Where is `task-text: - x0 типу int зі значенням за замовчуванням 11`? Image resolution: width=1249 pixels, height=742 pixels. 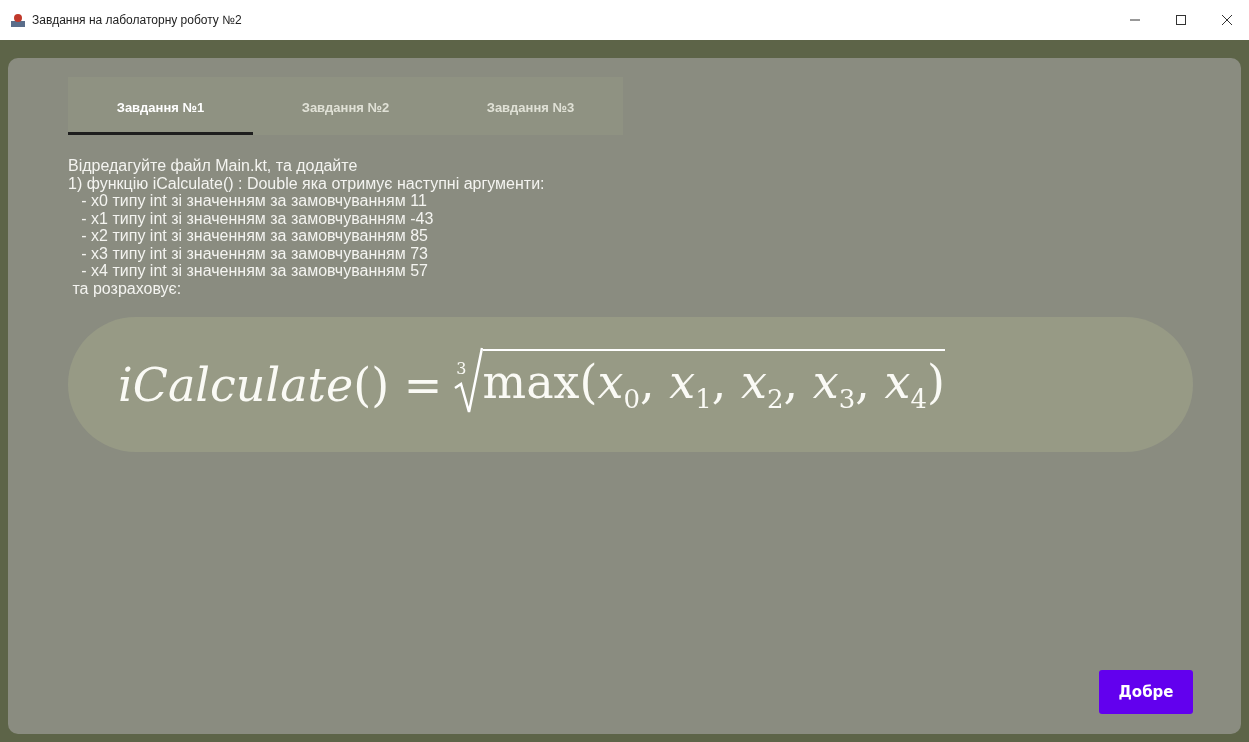
task-text: - x0 типу int зі значенням за замовчуванням 11 is located at coordinates (254, 201).